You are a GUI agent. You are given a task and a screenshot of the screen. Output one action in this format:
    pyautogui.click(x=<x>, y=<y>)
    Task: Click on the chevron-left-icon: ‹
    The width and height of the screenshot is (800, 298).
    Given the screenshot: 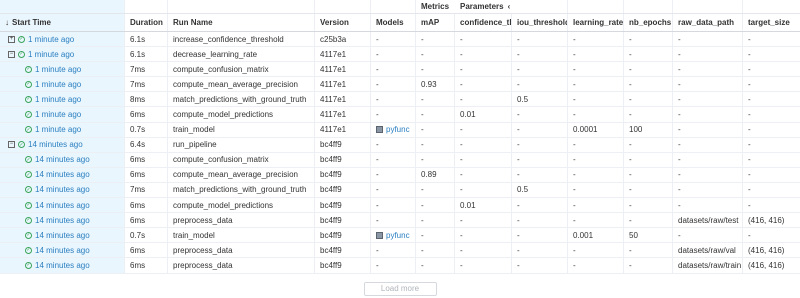 What is the action you would take?
    pyautogui.click(x=509, y=6)
    